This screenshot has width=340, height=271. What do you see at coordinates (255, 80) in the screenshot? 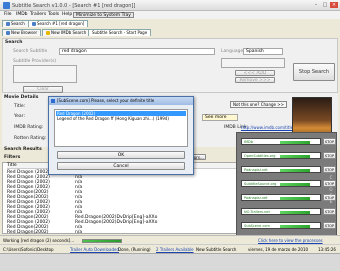
I see `remove-button: Remove >>>` at bounding box center [255, 80].